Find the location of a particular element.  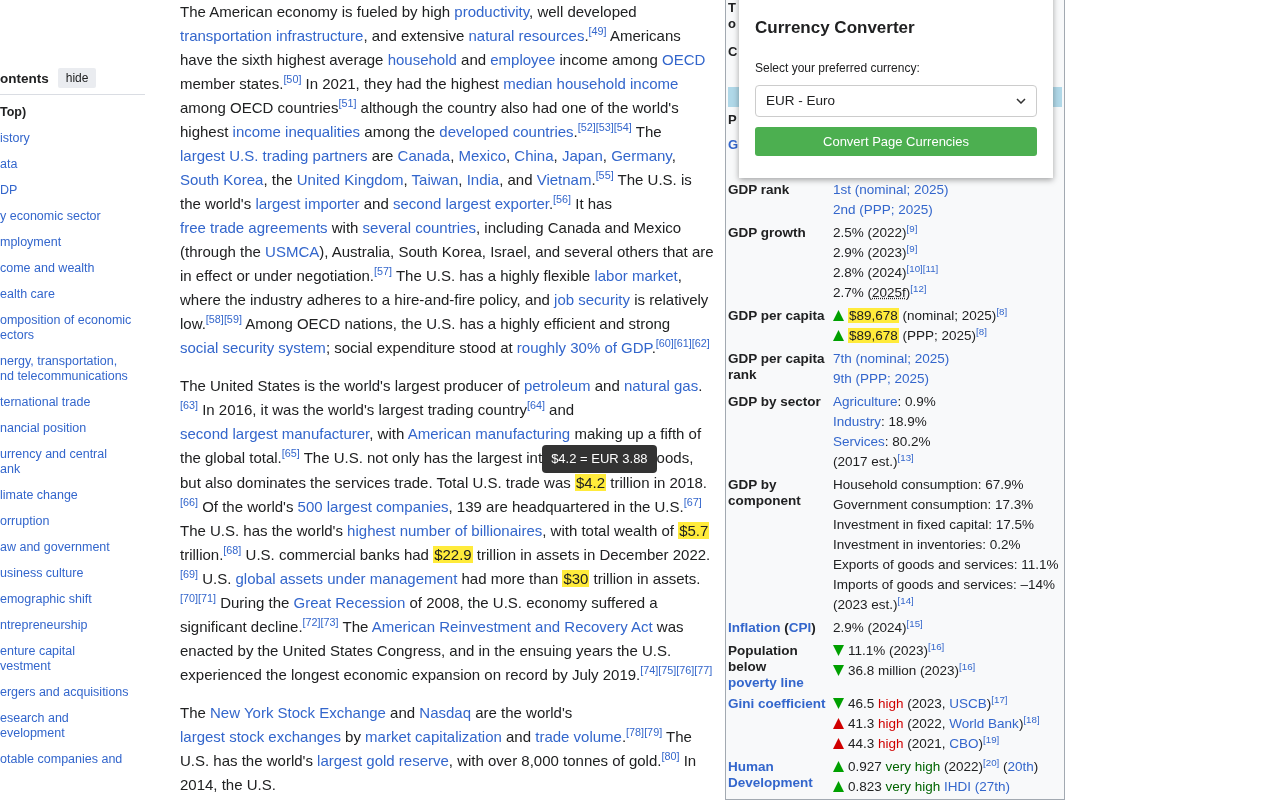

link: median household income is located at coordinates (591, 83).